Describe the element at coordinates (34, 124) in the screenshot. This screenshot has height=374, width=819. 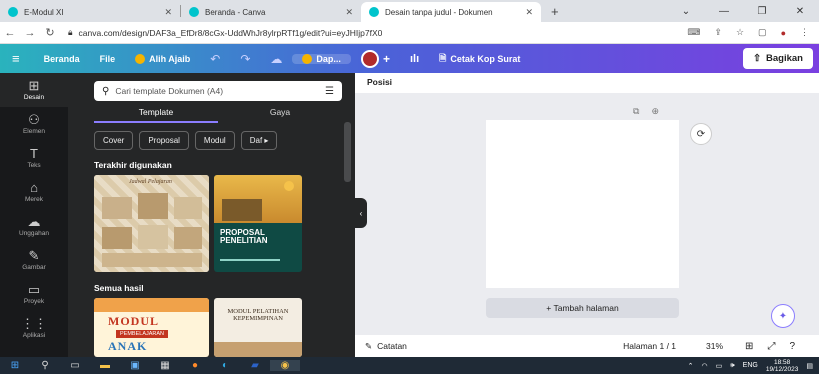
I see `rail-item-elemen: ⚇ Elemen` at that location.